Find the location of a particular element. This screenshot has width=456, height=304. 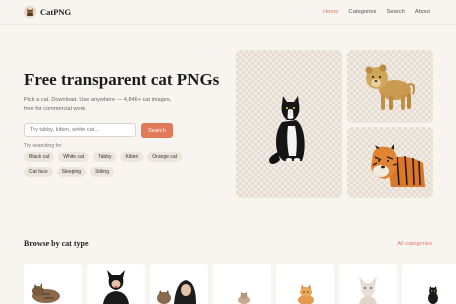

all-categories-link: All categories is located at coordinates (414, 244).